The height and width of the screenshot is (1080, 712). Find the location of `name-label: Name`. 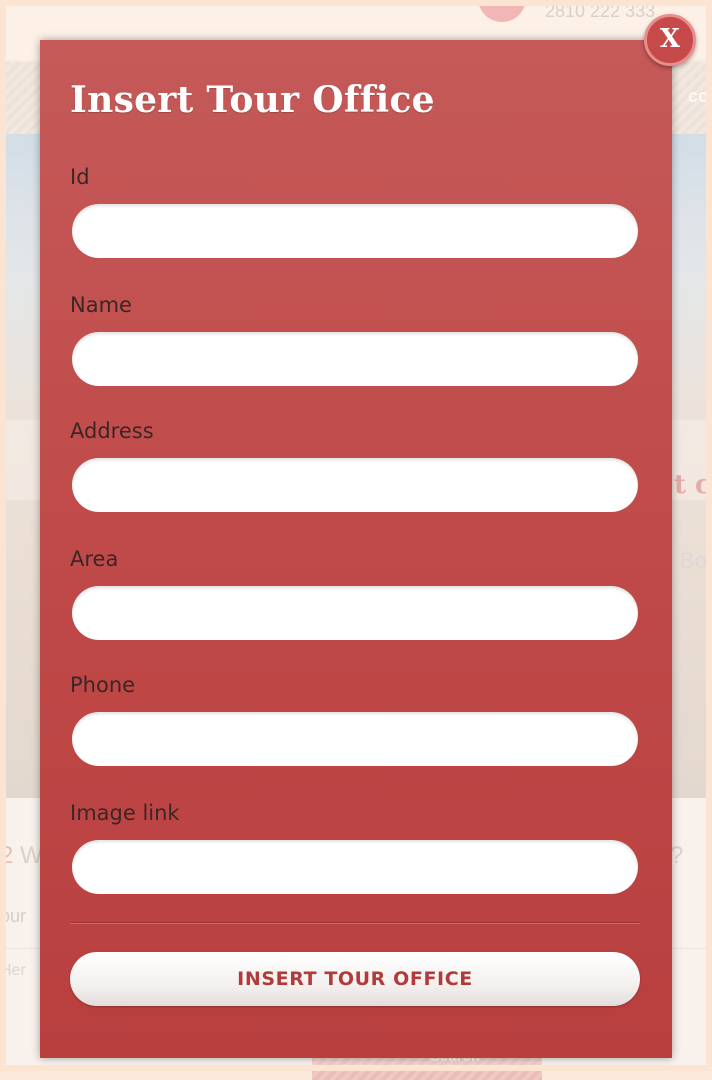

name-label: Name is located at coordinates (101, 305).